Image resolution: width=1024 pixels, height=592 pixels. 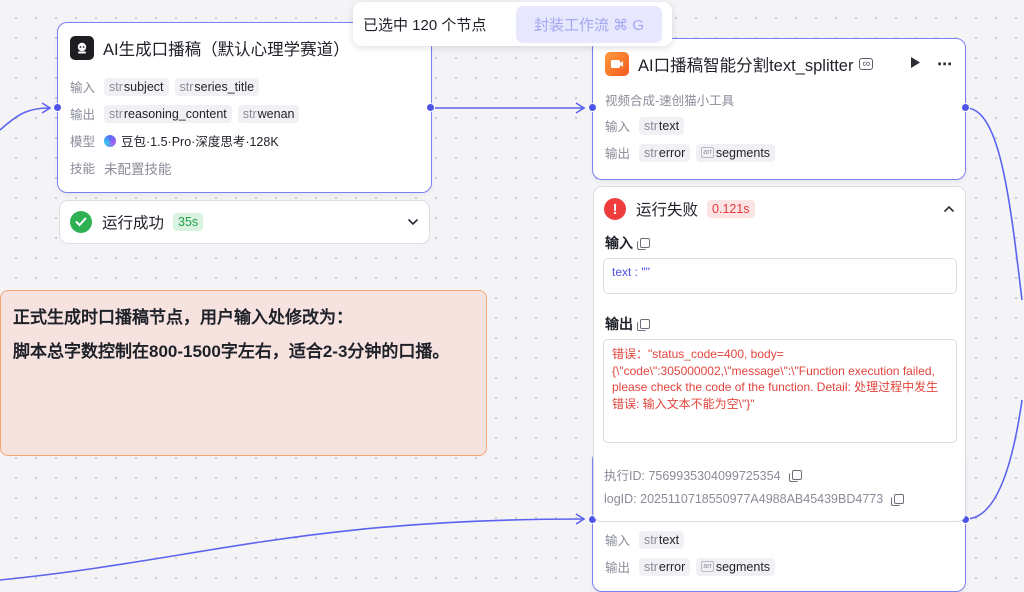 What do you see at coordinates (168, 113) in the screenshot?
I see `output-tag-reasoning: str reasoning_content` at bounding box center [168, 113].